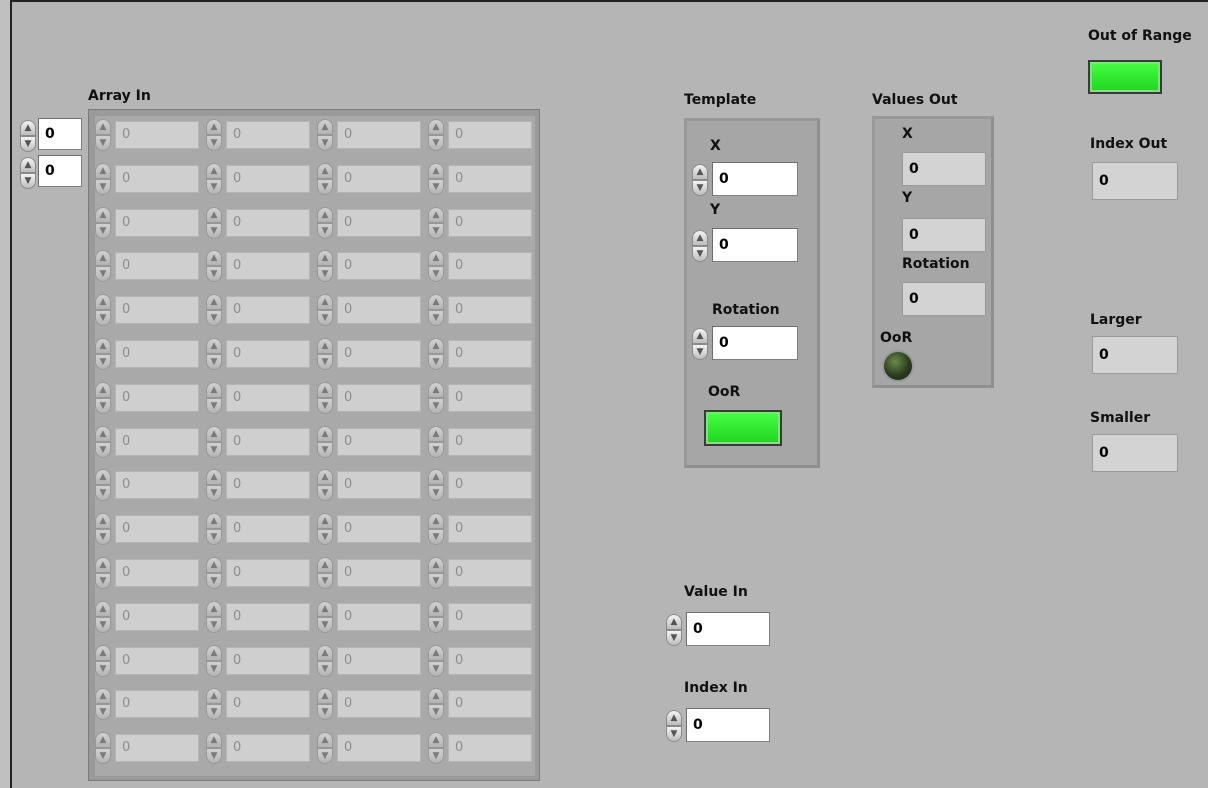  What do you see at coordinates (728, 725) in the screenshot?
I see `index-in-field: 0` at bounding box center [728, 725].